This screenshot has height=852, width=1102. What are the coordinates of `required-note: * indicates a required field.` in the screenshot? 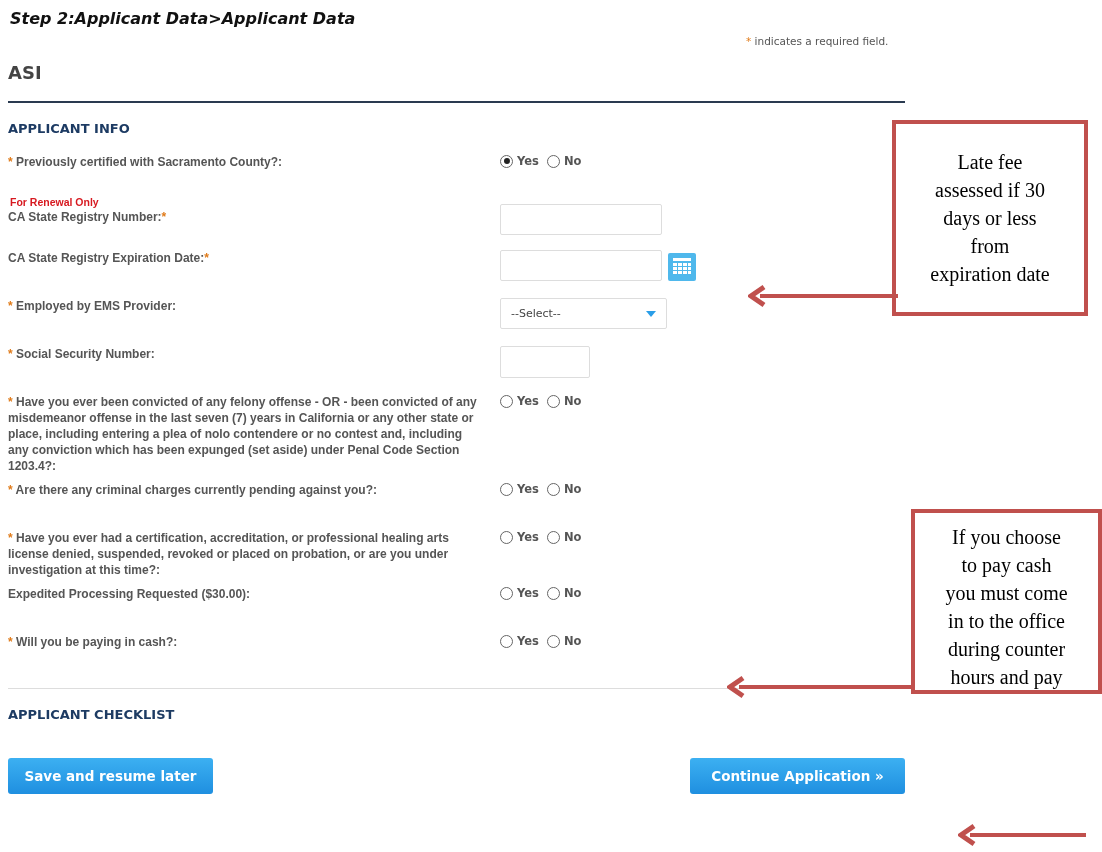 It's located at (817, 41).